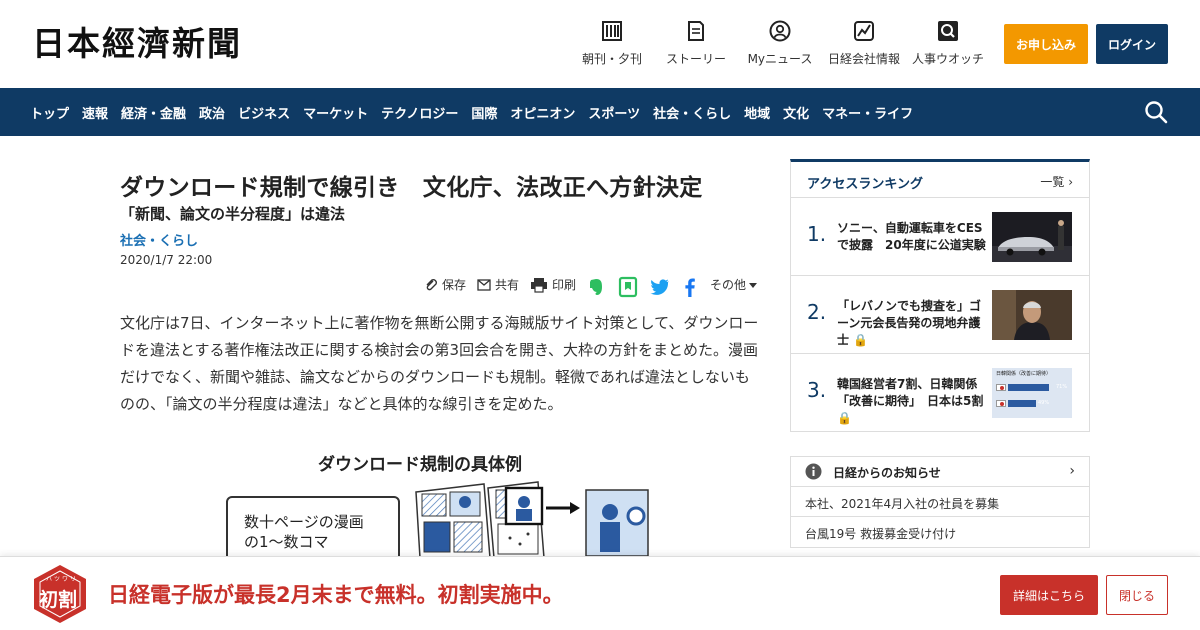  Describe the element at coordinates (264, 112) in the screenshot. I see `nav-item-business: ビジネス` at that location.